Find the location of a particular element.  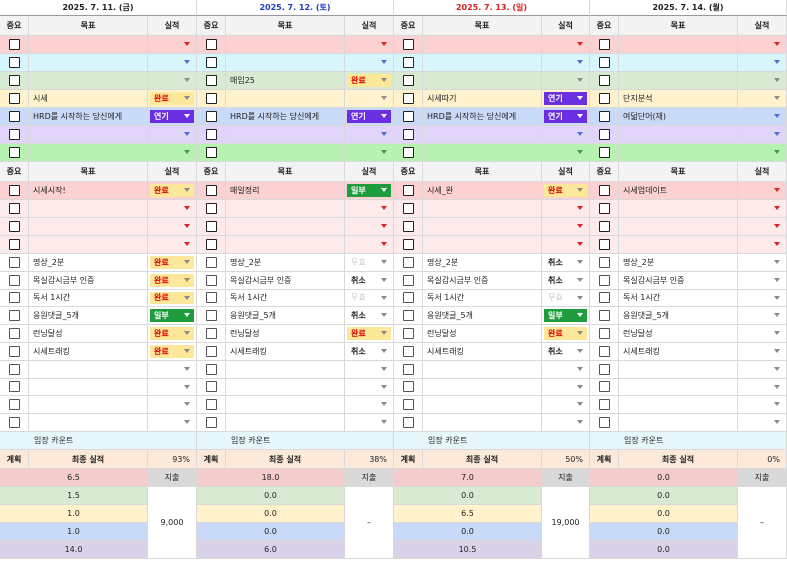

goal-cell: 명상_2분 is located at coordinates (482, 263).